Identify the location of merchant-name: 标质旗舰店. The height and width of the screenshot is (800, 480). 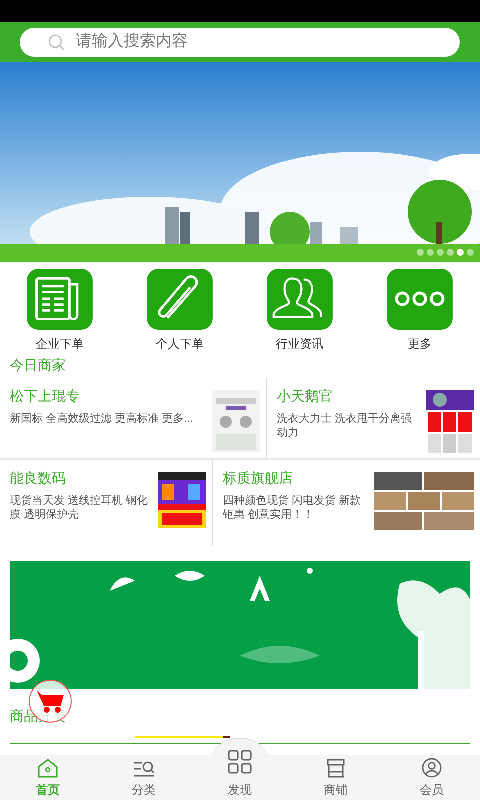
(258, 478).